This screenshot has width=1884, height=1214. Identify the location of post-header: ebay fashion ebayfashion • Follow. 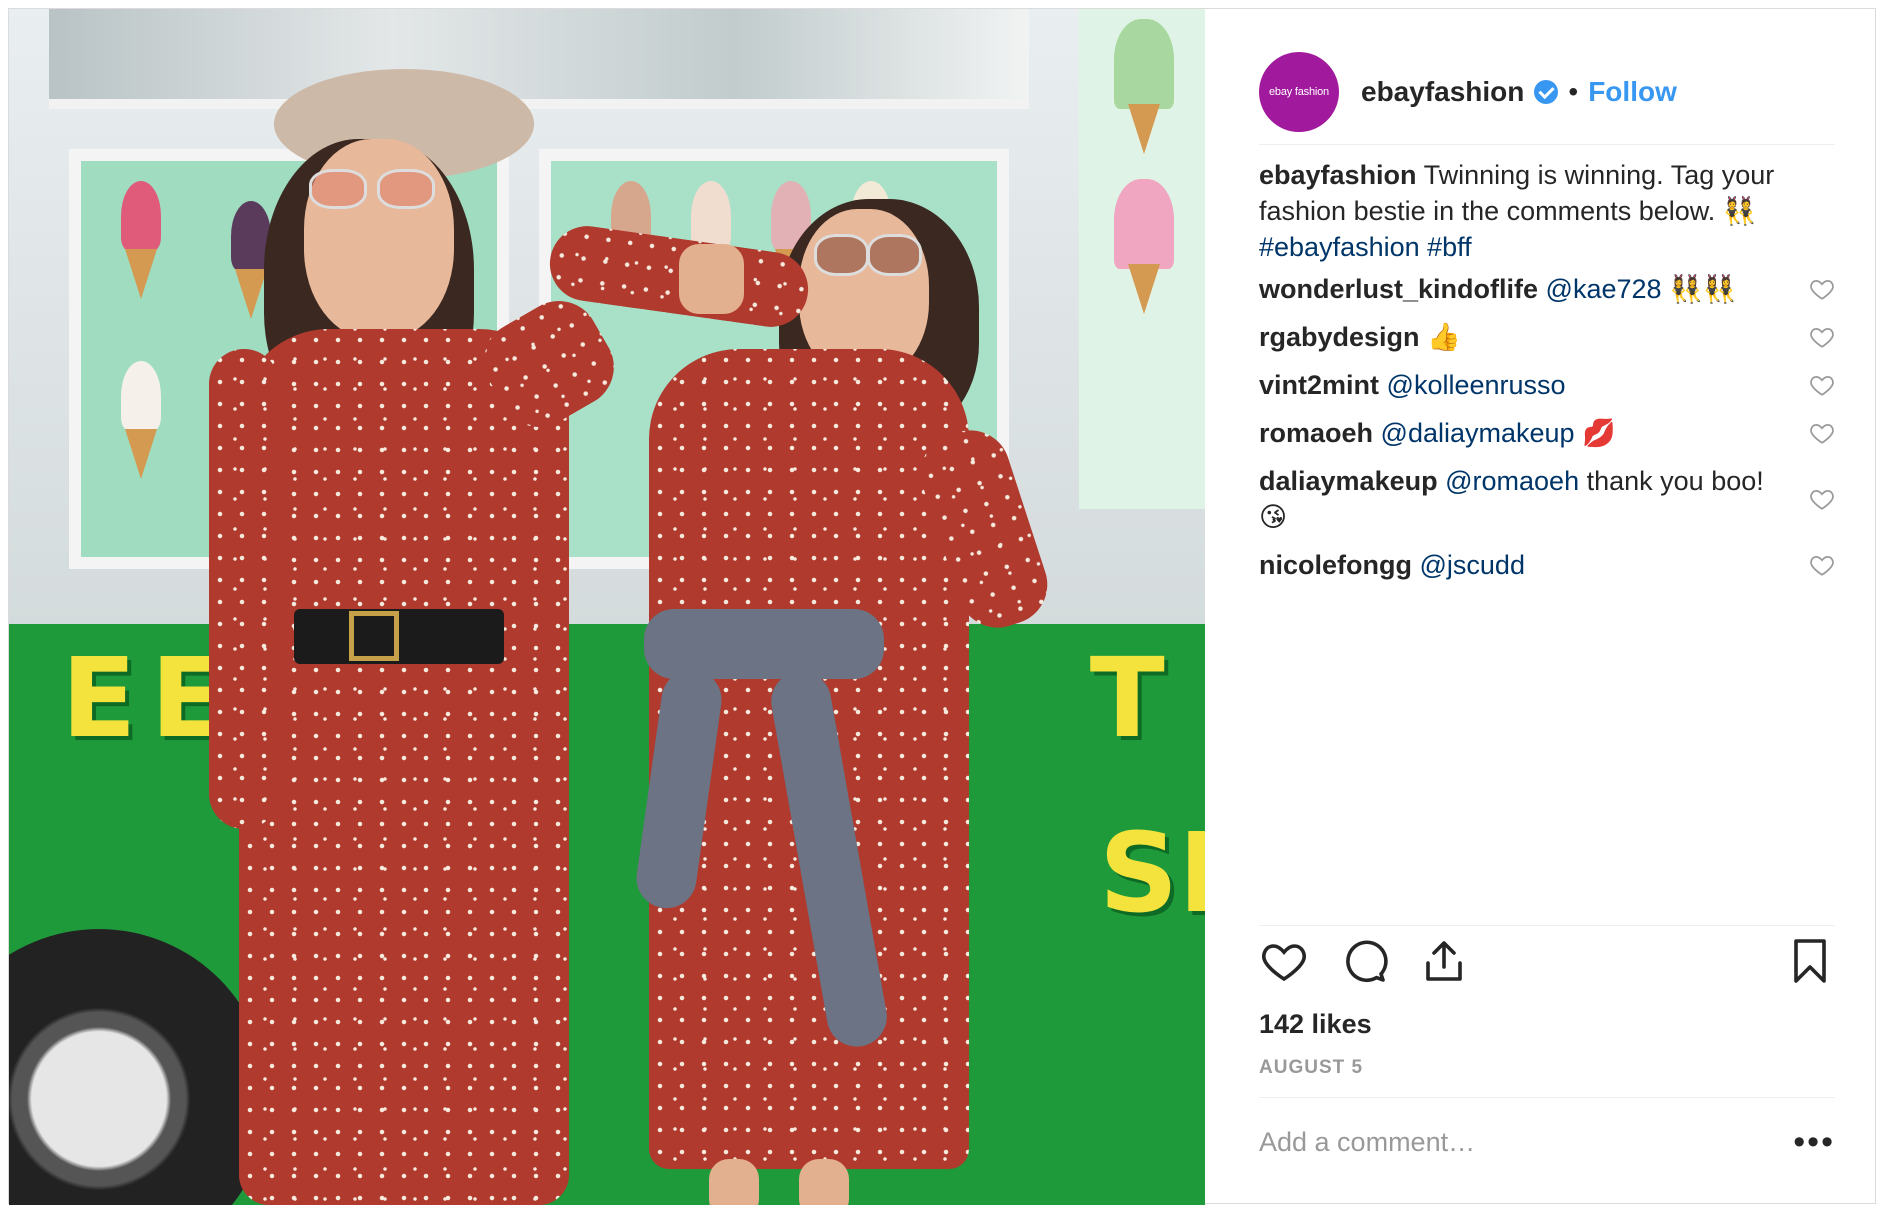
(1547, 92).